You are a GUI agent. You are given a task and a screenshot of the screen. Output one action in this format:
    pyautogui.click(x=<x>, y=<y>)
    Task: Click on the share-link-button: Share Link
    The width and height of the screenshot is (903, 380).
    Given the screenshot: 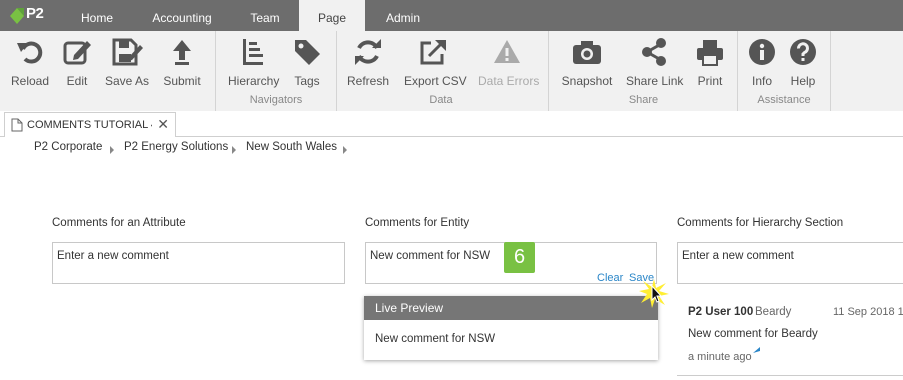 What is the action you would take?
    pyautogui.click(x=655, y=62)
    